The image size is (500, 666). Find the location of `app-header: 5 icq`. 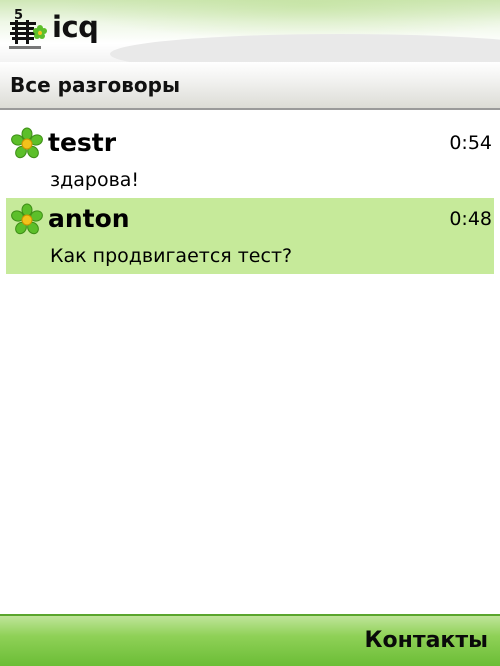

app-header: 5 icq is located at coordinates (250, 31).